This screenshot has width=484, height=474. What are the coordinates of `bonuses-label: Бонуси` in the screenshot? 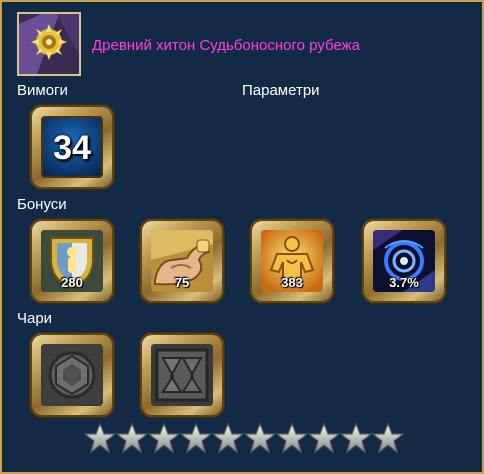 It's located at (42, 204).